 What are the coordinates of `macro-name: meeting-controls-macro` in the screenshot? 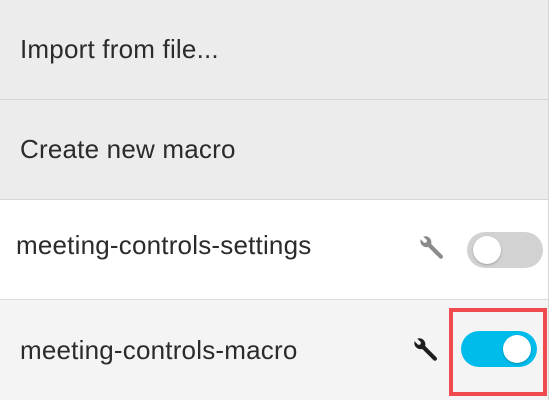 It's located at (159, 350).